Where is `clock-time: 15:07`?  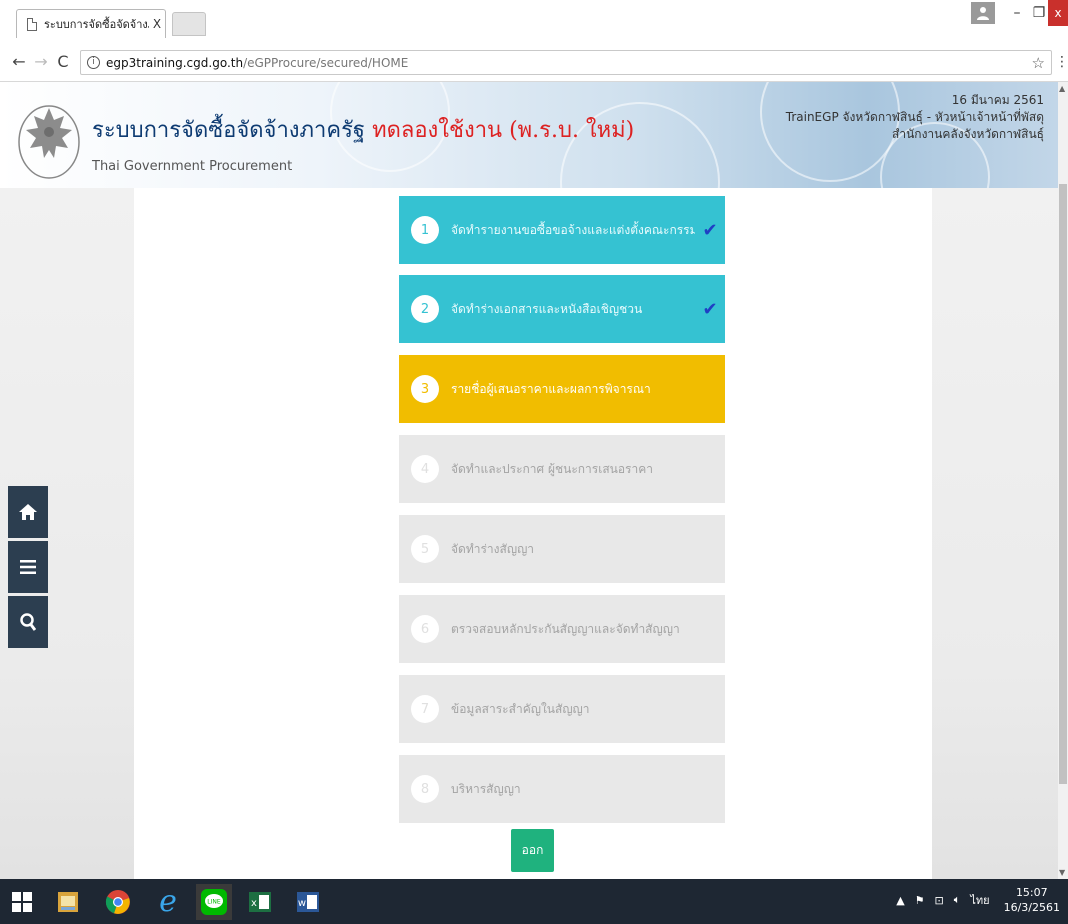 clock-time: 15:07 is located at coordinates (1031, 892).